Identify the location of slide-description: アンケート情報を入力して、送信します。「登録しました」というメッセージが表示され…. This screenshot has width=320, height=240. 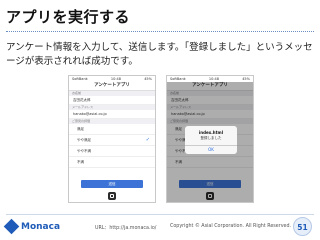
(159, 54).